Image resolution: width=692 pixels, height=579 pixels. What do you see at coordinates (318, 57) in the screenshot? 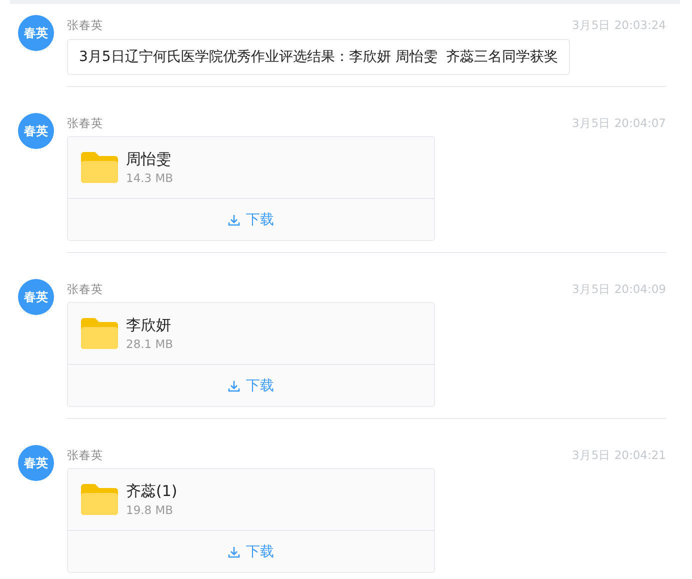
I see `message-bubble: 3月5日辽宁何氏医学院优秀作业评选结果：李欣妍 周怡雯 齐蕊三名同学获奖` at bounding box center [318, 57].